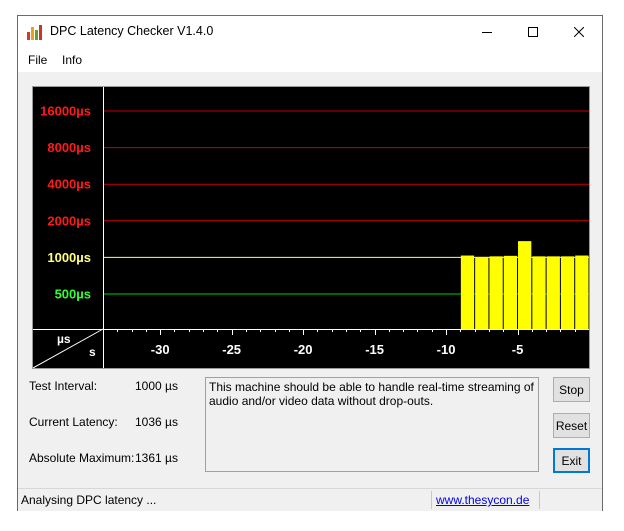  I want to click on minimize-button, so click(487, 32).